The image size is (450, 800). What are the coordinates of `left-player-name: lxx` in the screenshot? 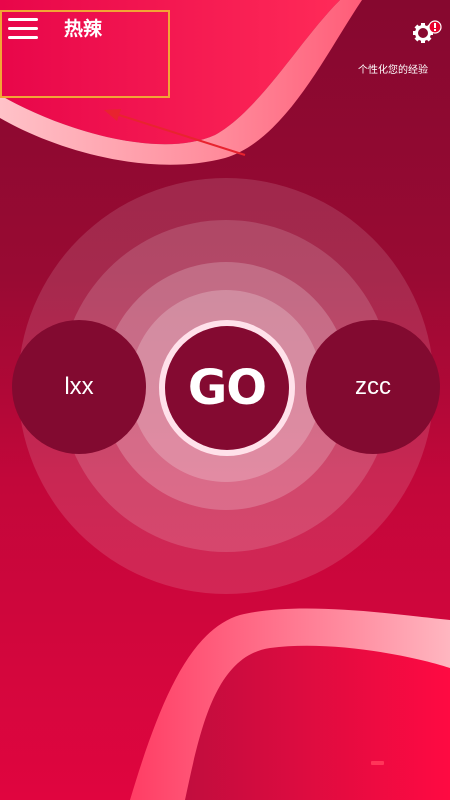 It's located at (79, 386).